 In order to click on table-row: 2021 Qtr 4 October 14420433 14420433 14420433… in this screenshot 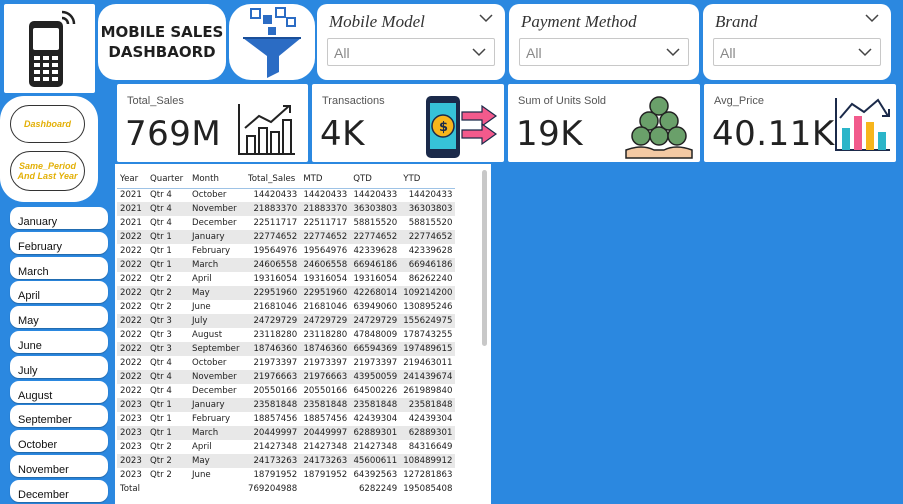, I will do `click(286, 195)`.